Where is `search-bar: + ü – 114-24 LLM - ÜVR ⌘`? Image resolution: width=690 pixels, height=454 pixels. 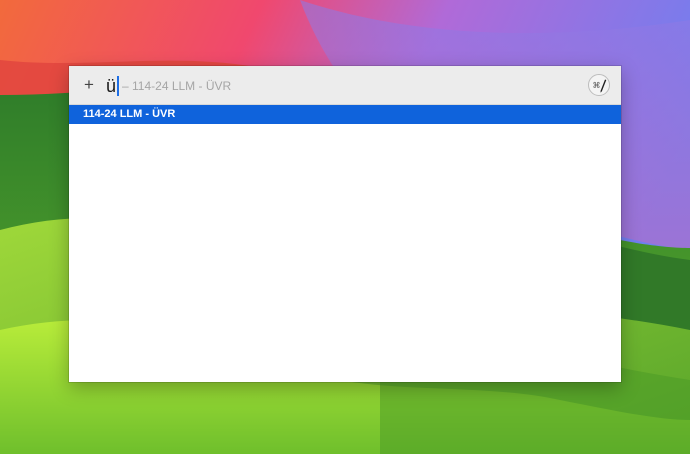 search-bar: + ü – 114-24 LLM - ÜVR ⌘ is located at coordinates (345, 85).